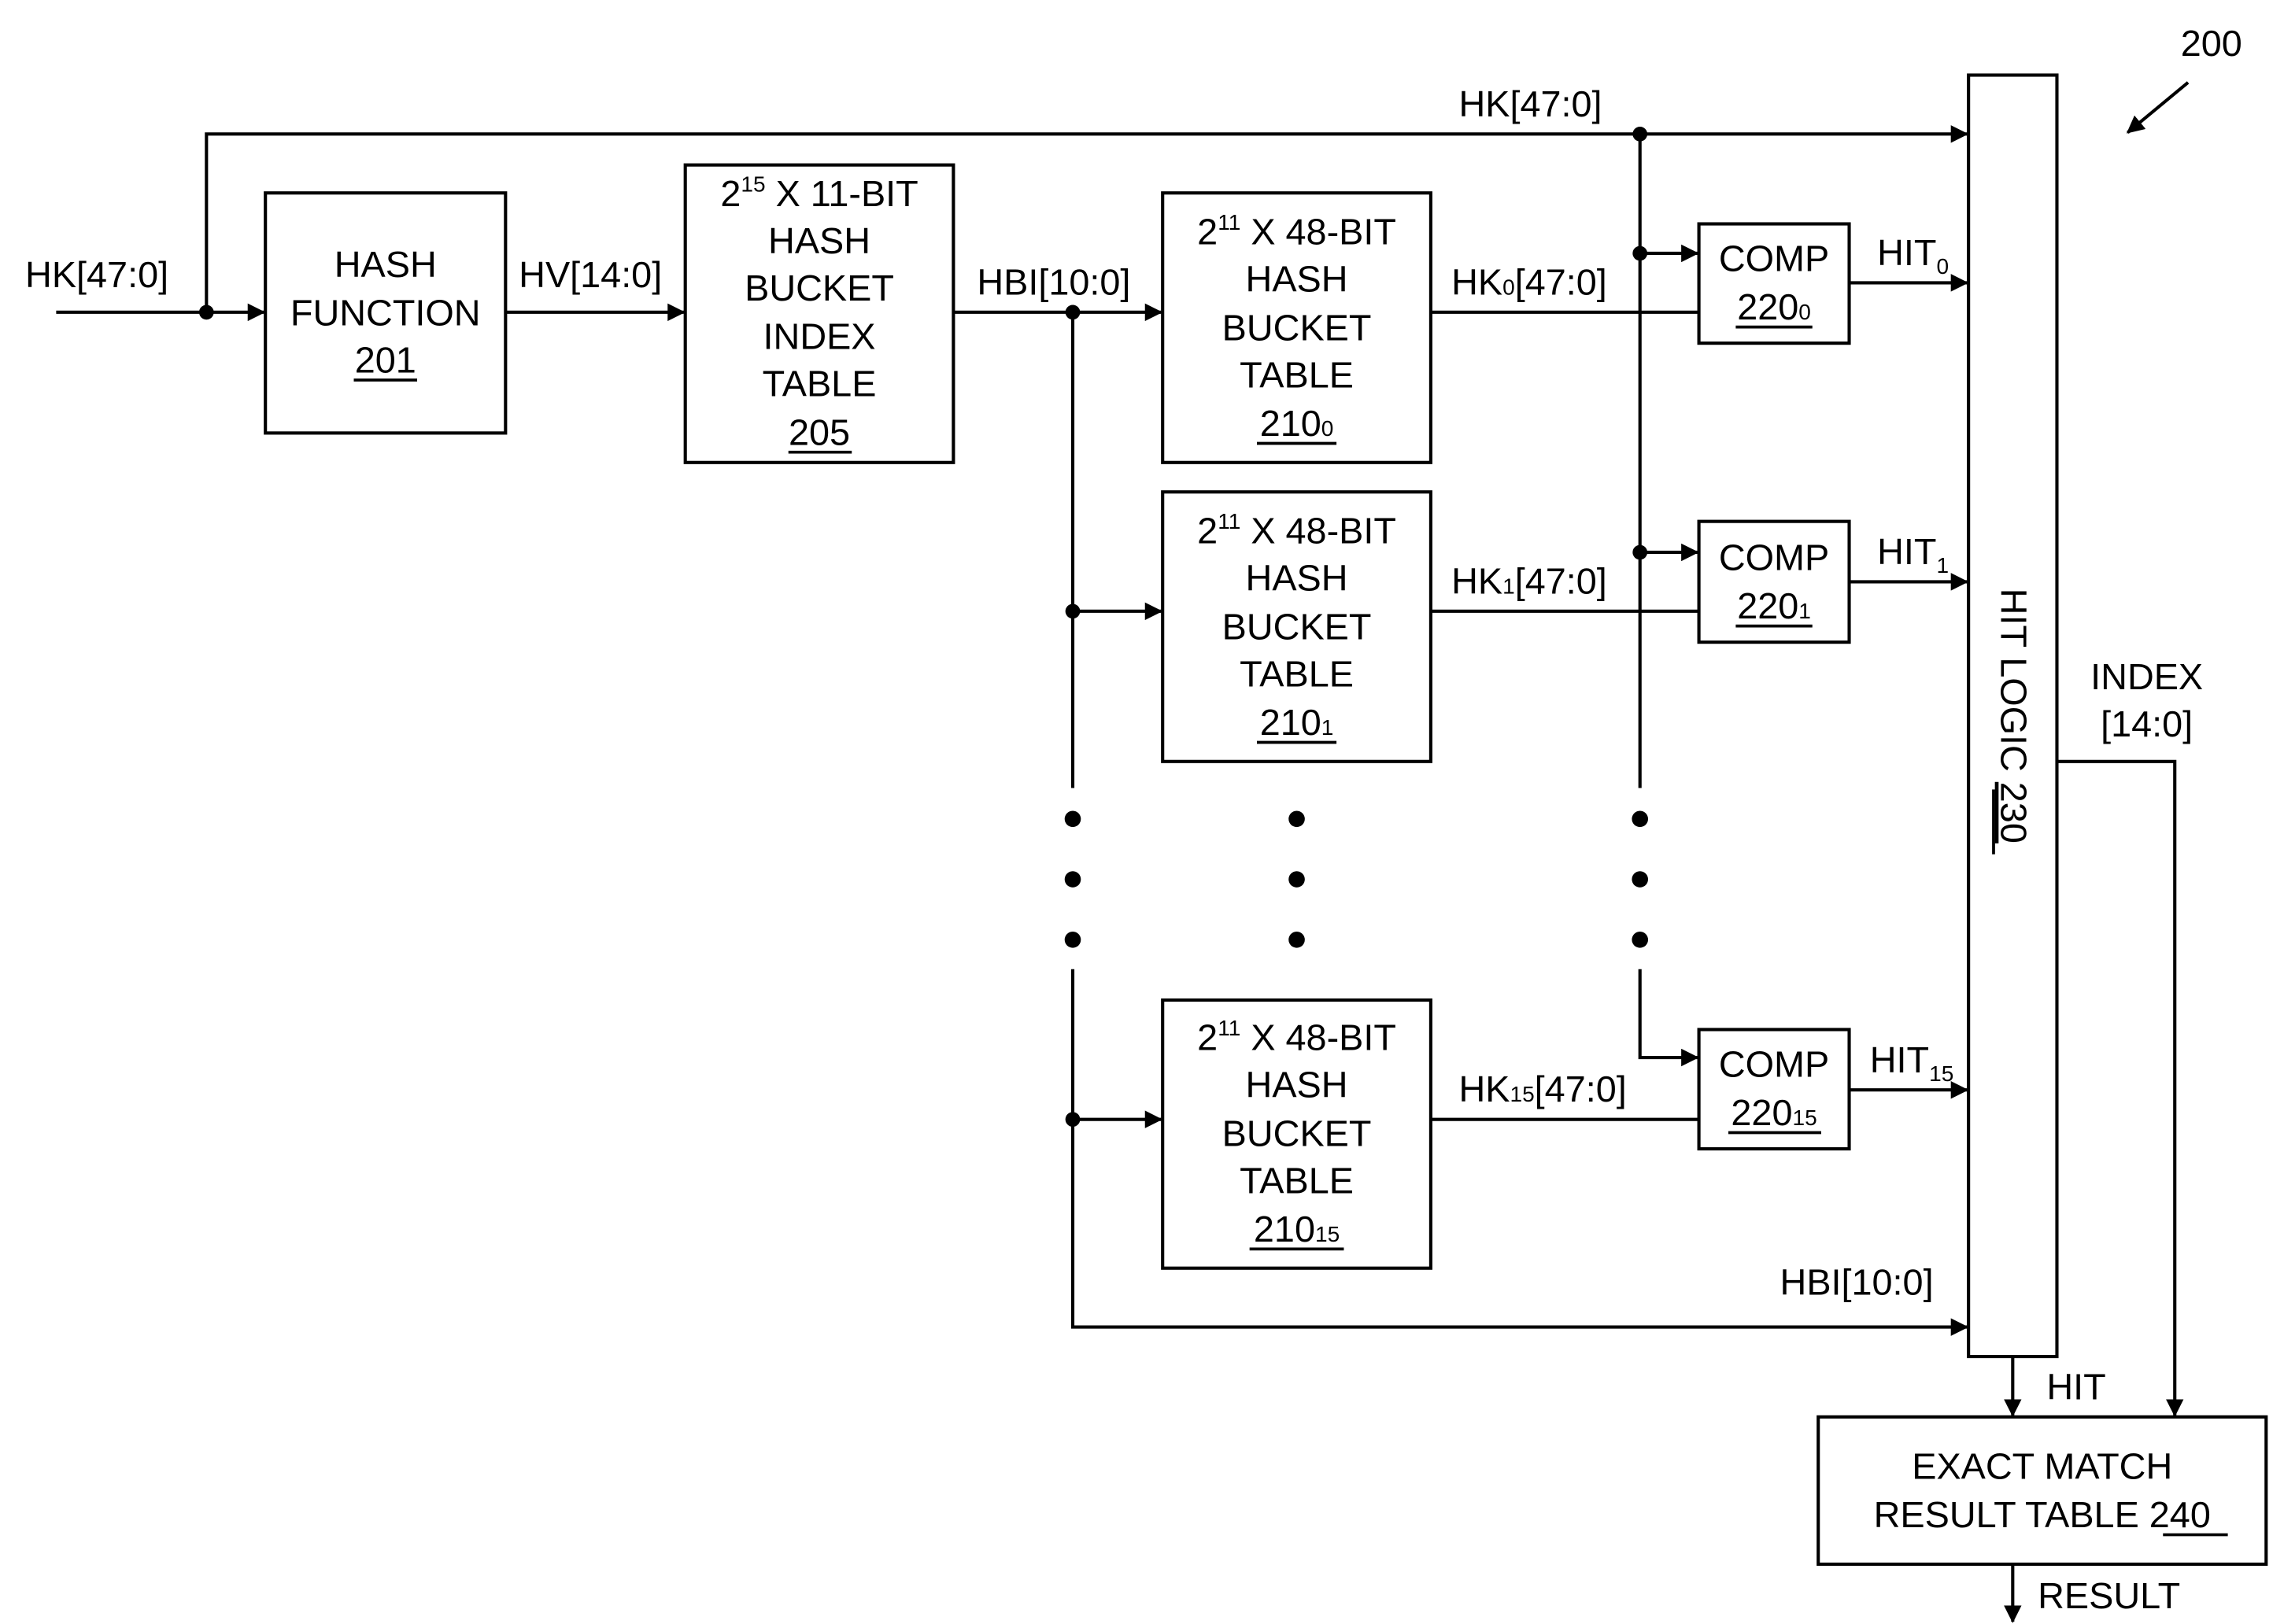  Describe the element at coordinates (819, 336) in the screenshot. I see `svg-text: INDEX` at that location.